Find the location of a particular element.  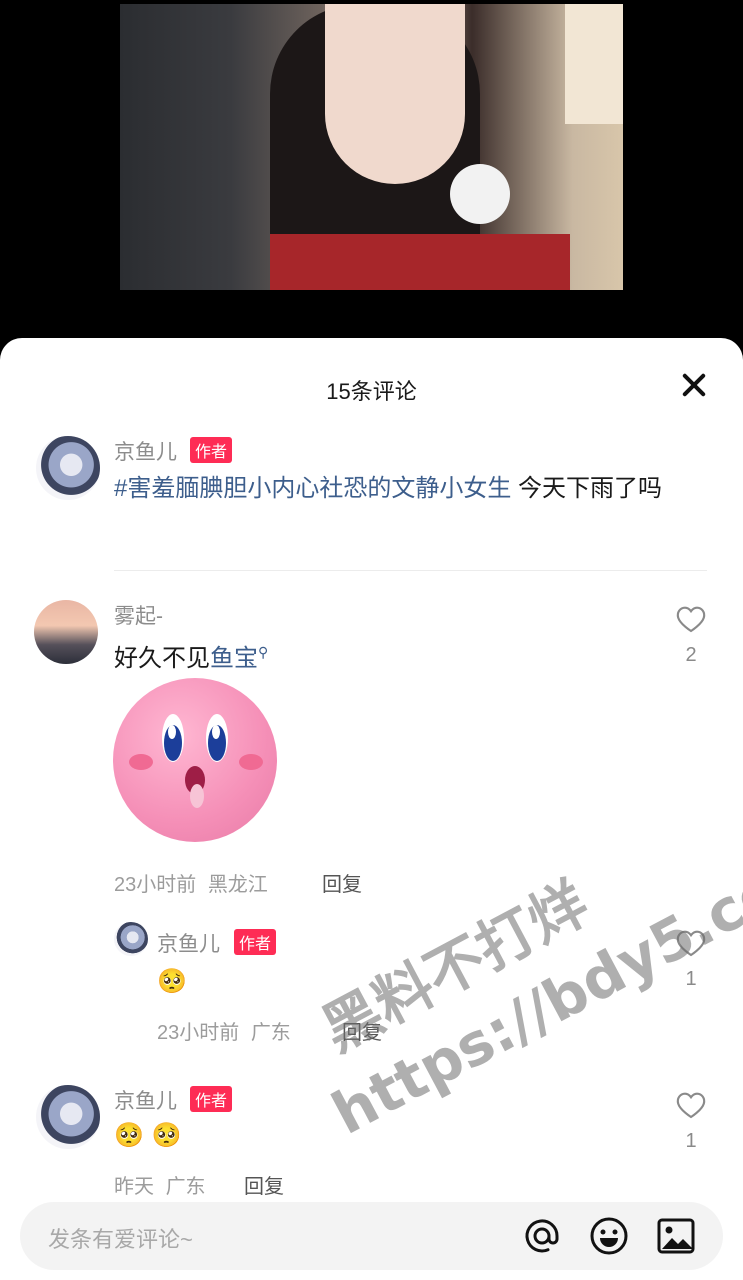

post-author-name: 京鱼儿 is located at coordinates (145, 451).